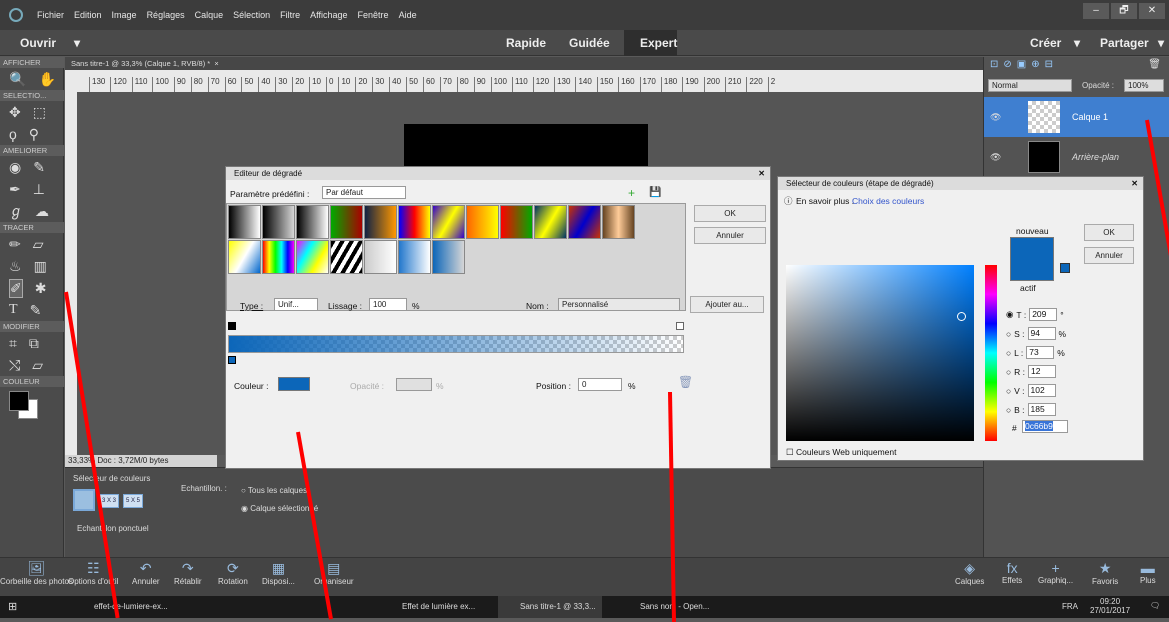 The height and width of the screenshot is (622, 1169). Describe the element at coordinates (40, 266) in the screenshot. I see `gradient-tool-icon: ▥` at that location.